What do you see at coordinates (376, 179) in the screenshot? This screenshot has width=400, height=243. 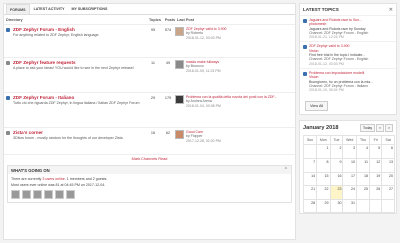 I see `calendar-day: 19` at bounding box center [376, 179].